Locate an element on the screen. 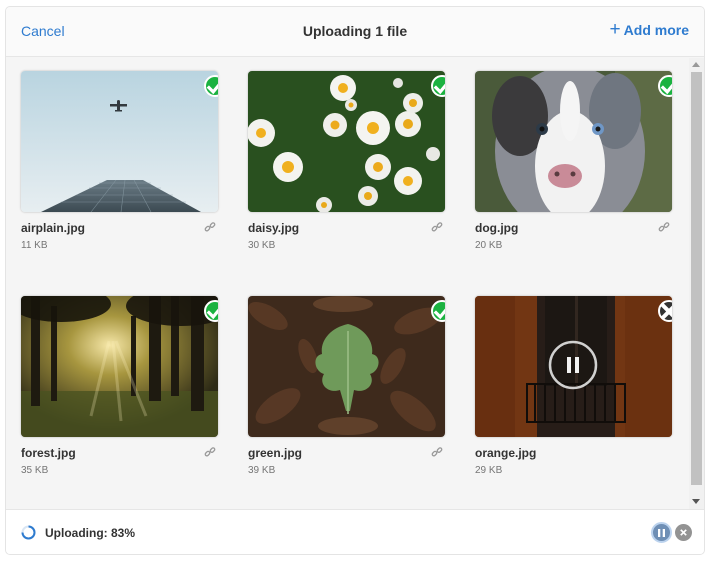  file-item: daisy.jpg 30 KB is located at coordinates (346, 154).